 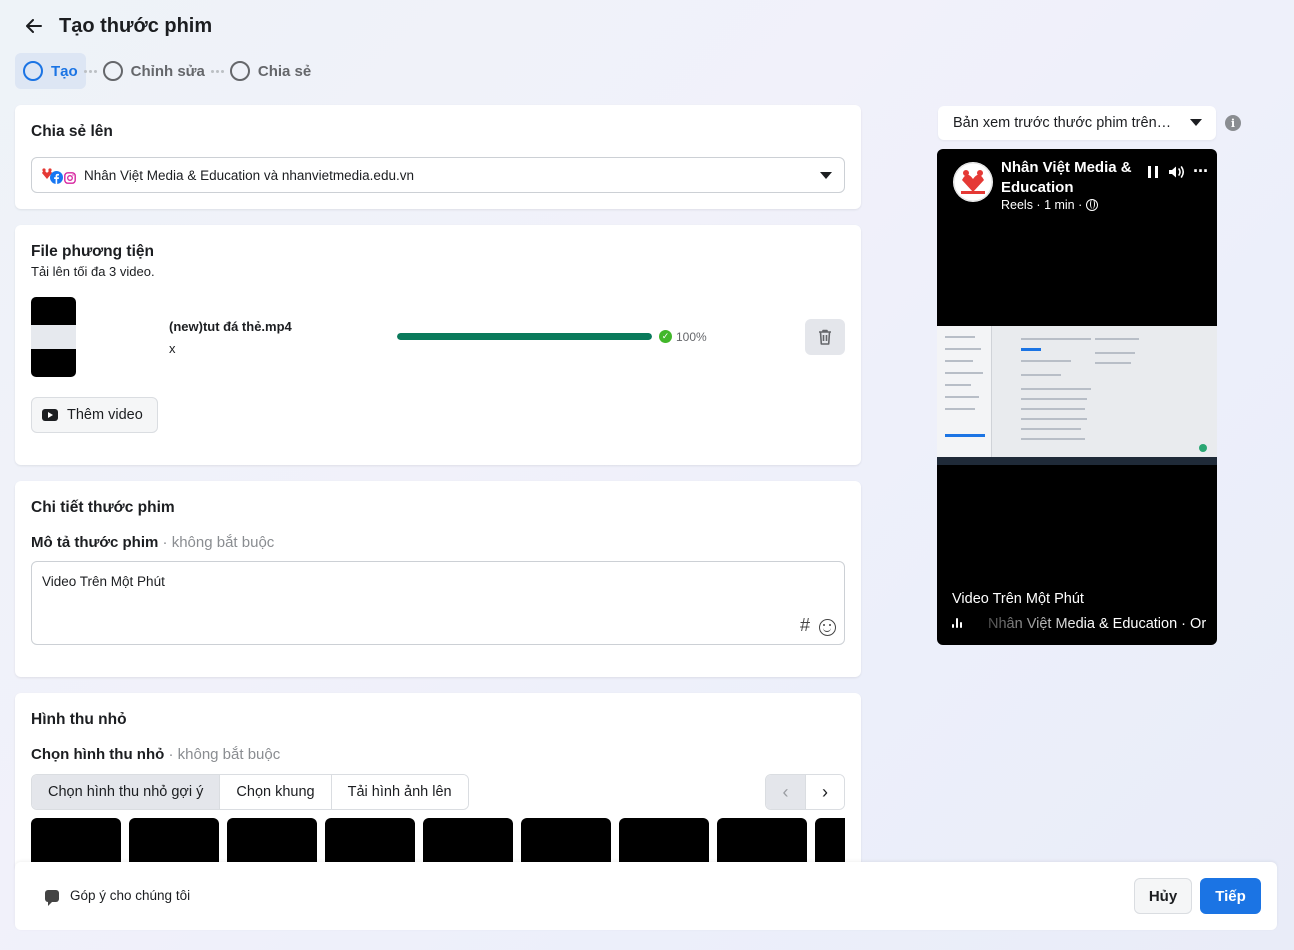 What do you see at coordinates (1163, 896) in the screenshot?
I see `cancel-button: Hủy` at bounding box center [1163, 896].